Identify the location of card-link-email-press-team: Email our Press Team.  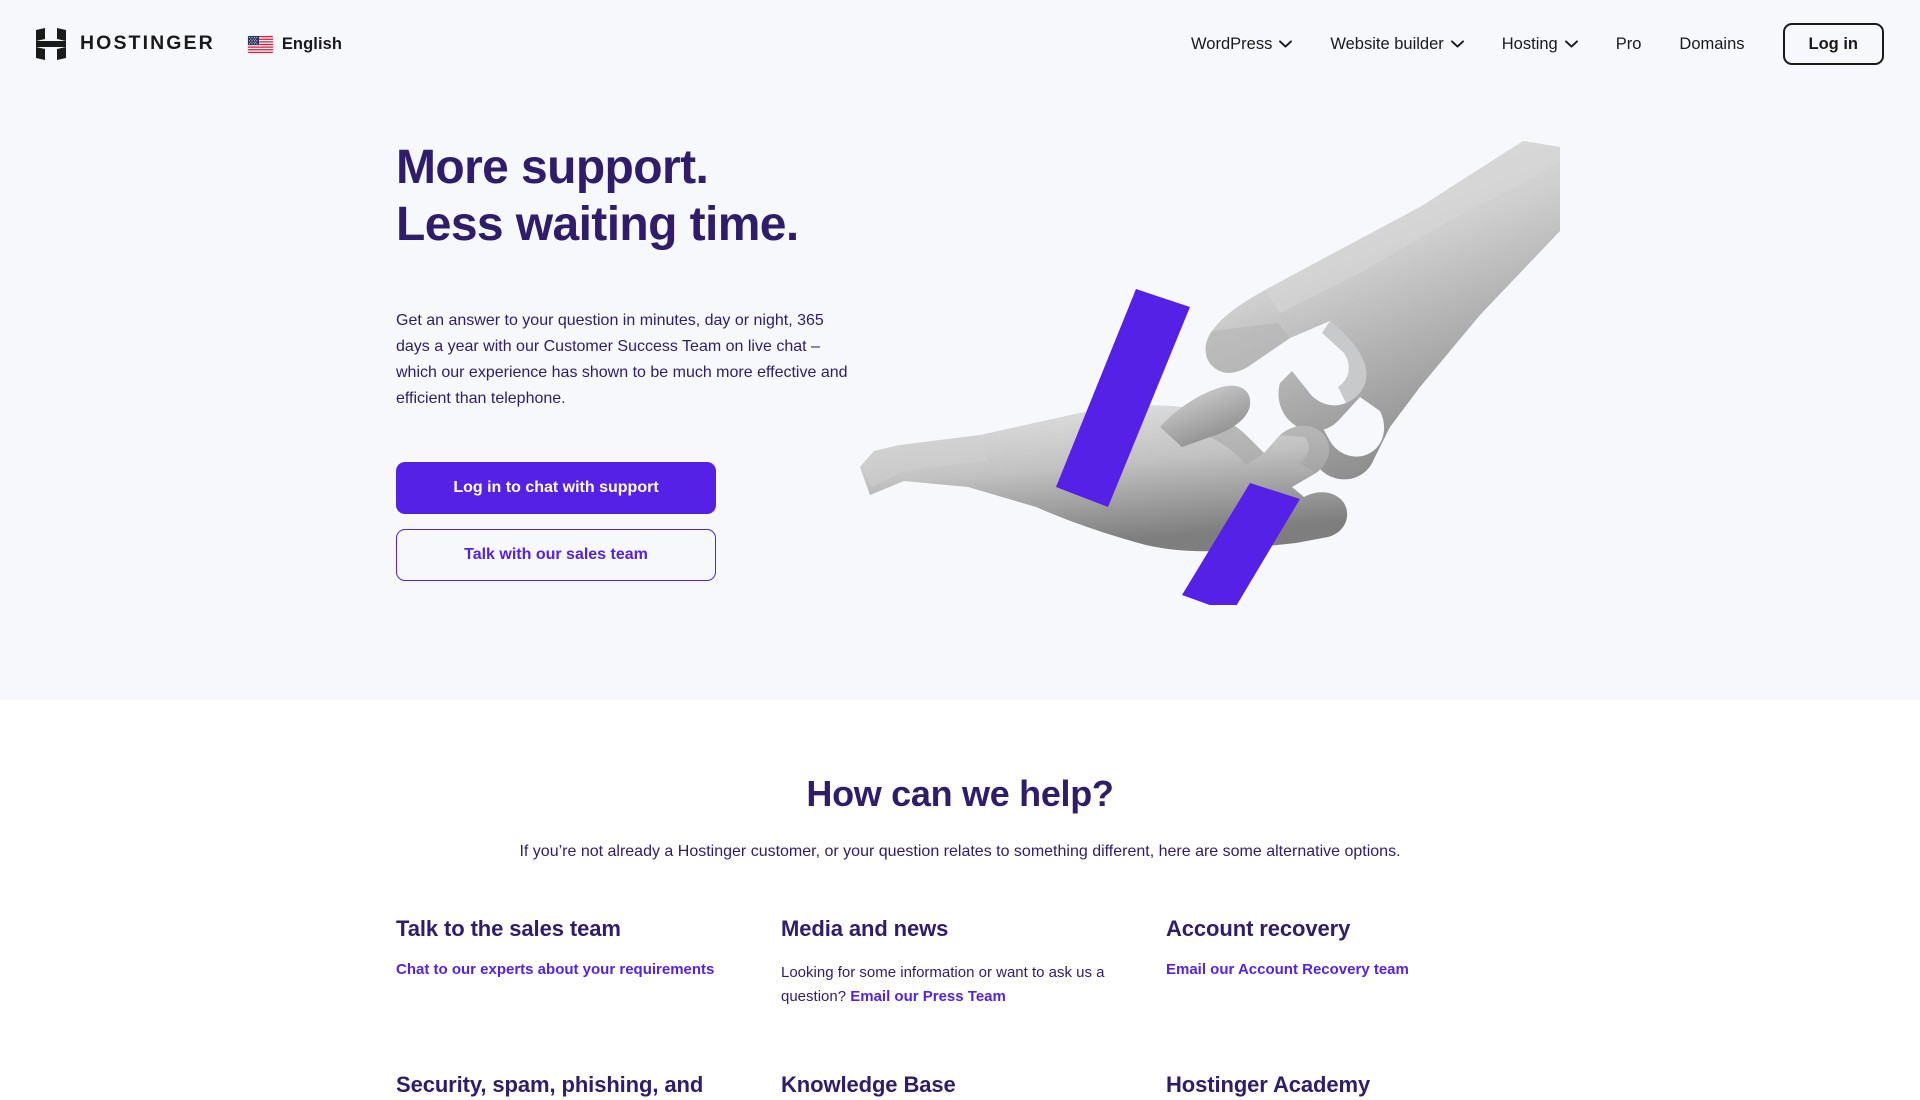
(928, 996).